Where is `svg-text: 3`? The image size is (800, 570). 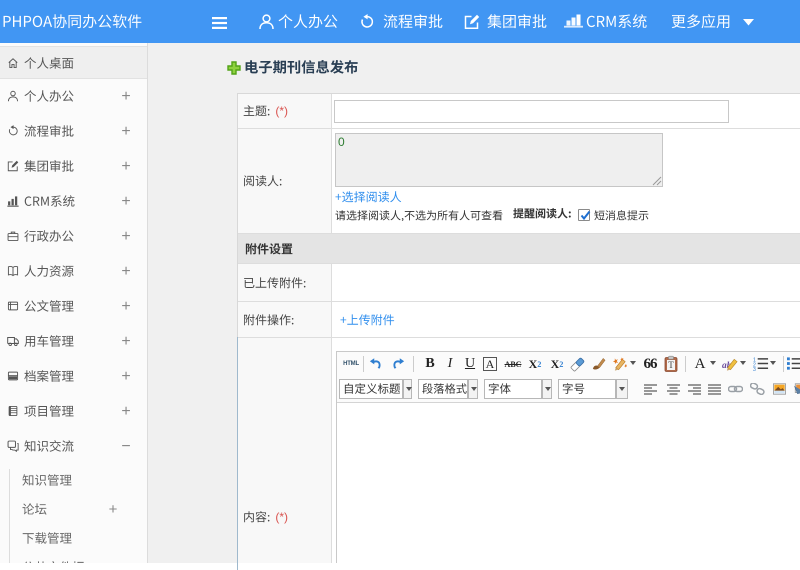 svg-text: 3 is located at coordinates (754, 370).